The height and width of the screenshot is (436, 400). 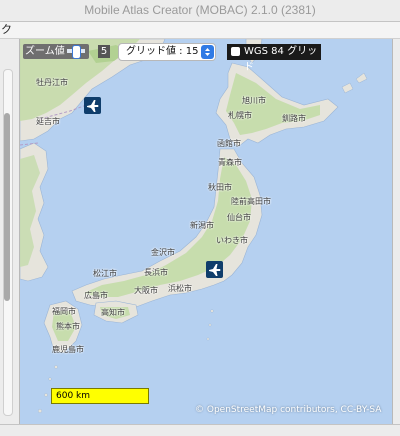 I want to click on city-label-kanazawa: 金沢市, so click(x=163, y=252).